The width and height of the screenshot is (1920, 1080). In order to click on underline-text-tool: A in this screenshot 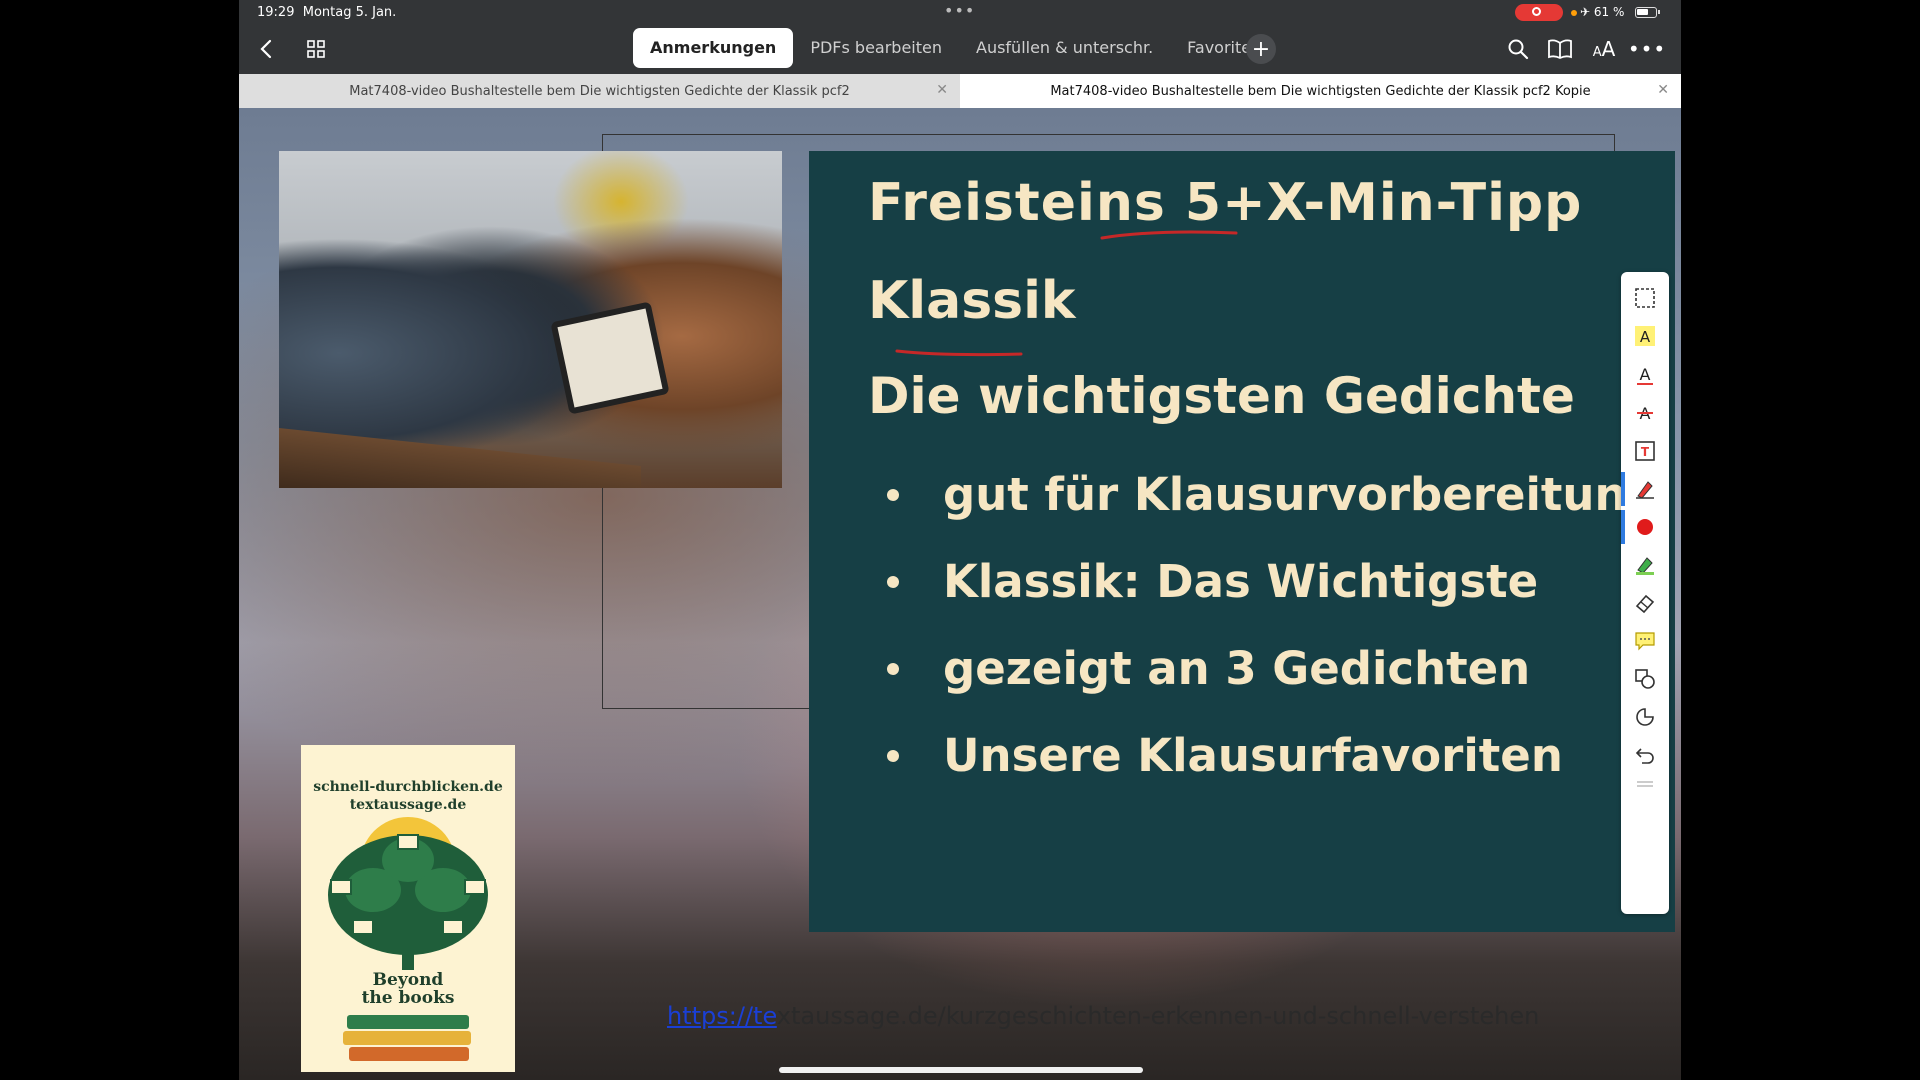, I will do `click(1645, 375)`.